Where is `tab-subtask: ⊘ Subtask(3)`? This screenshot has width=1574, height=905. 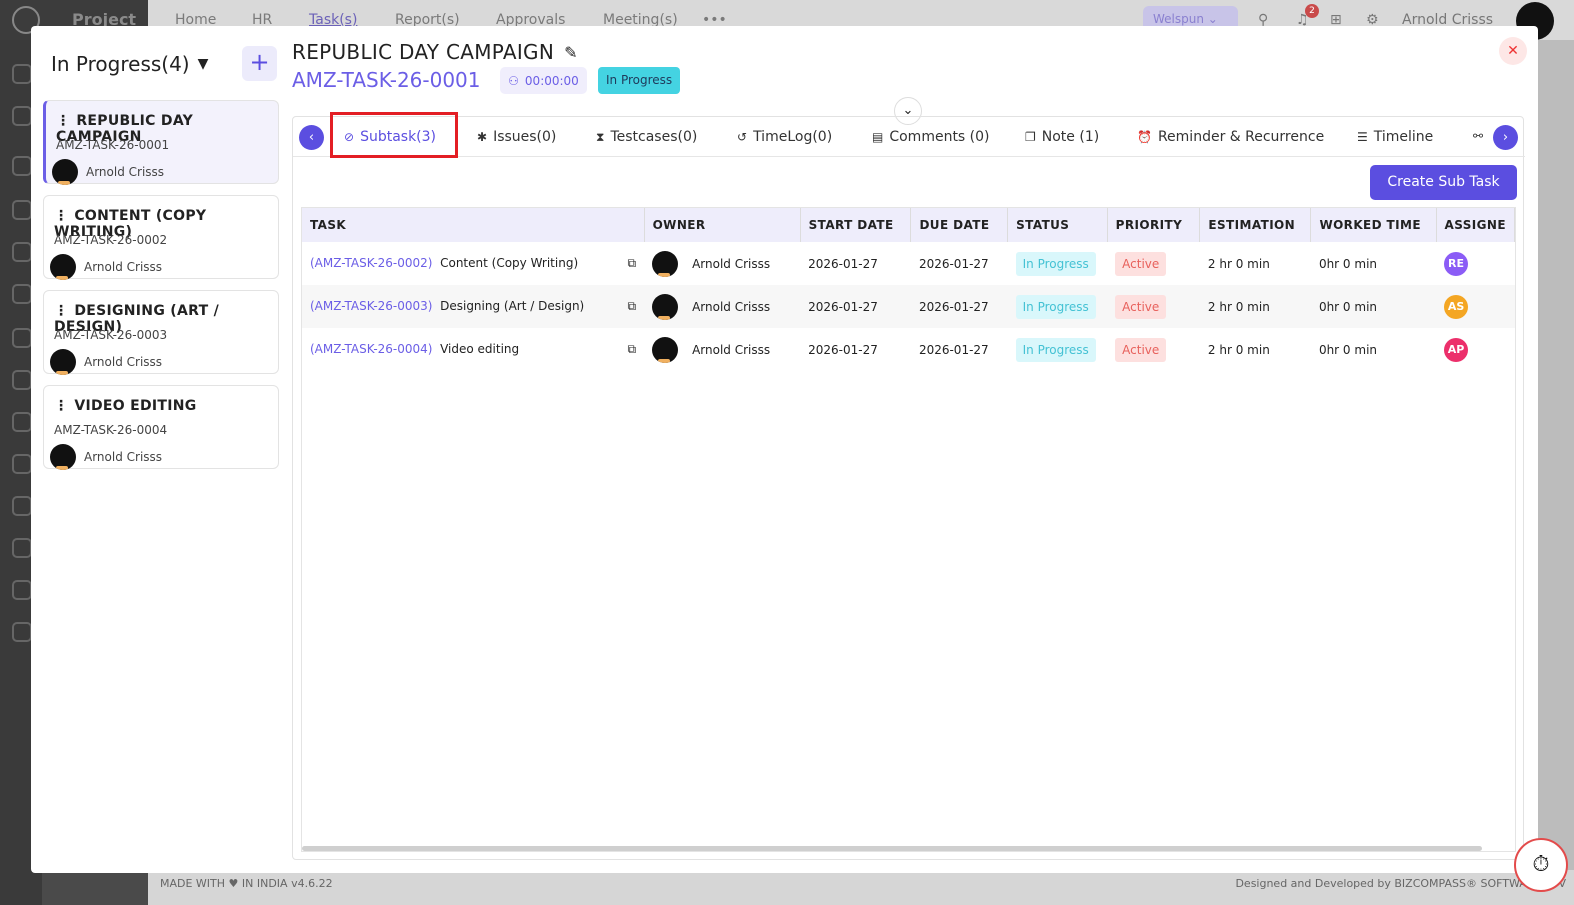
tab-subtask: ⊘ Subtask(3) is located at coordinates (390, 137).